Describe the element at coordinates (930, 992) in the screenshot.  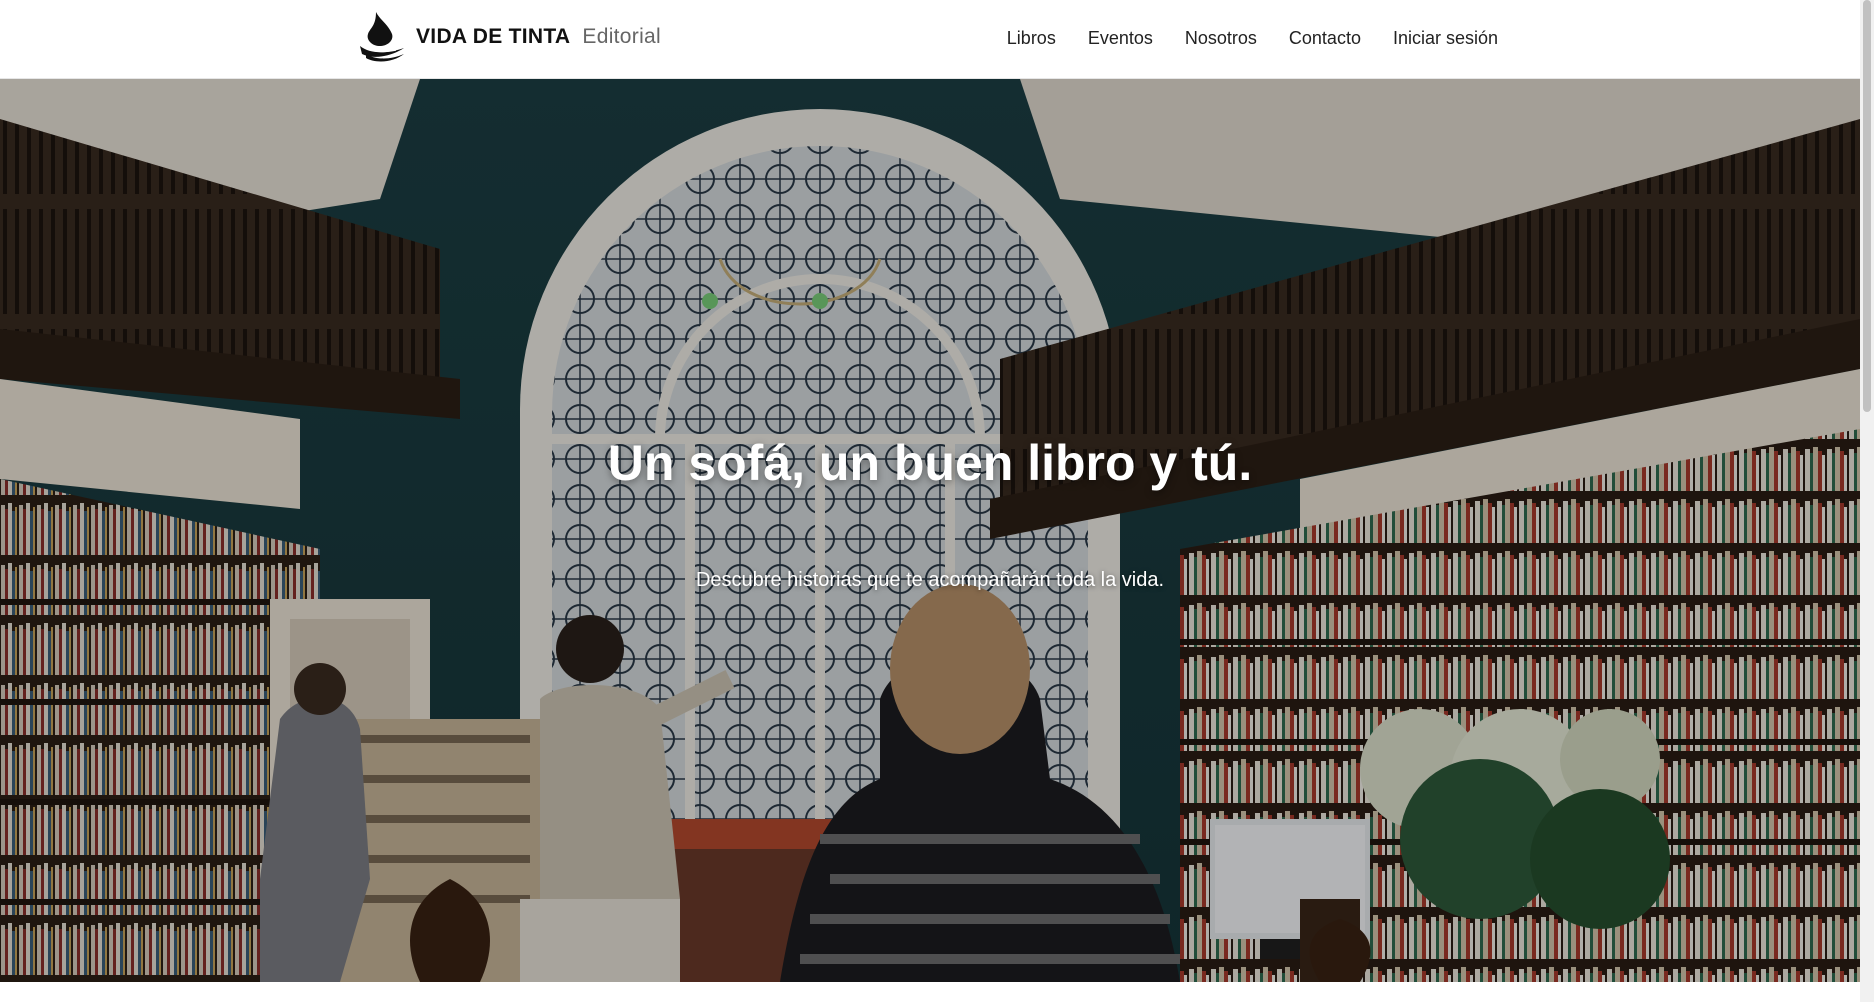
I see `page-bottom-strip` at that location.